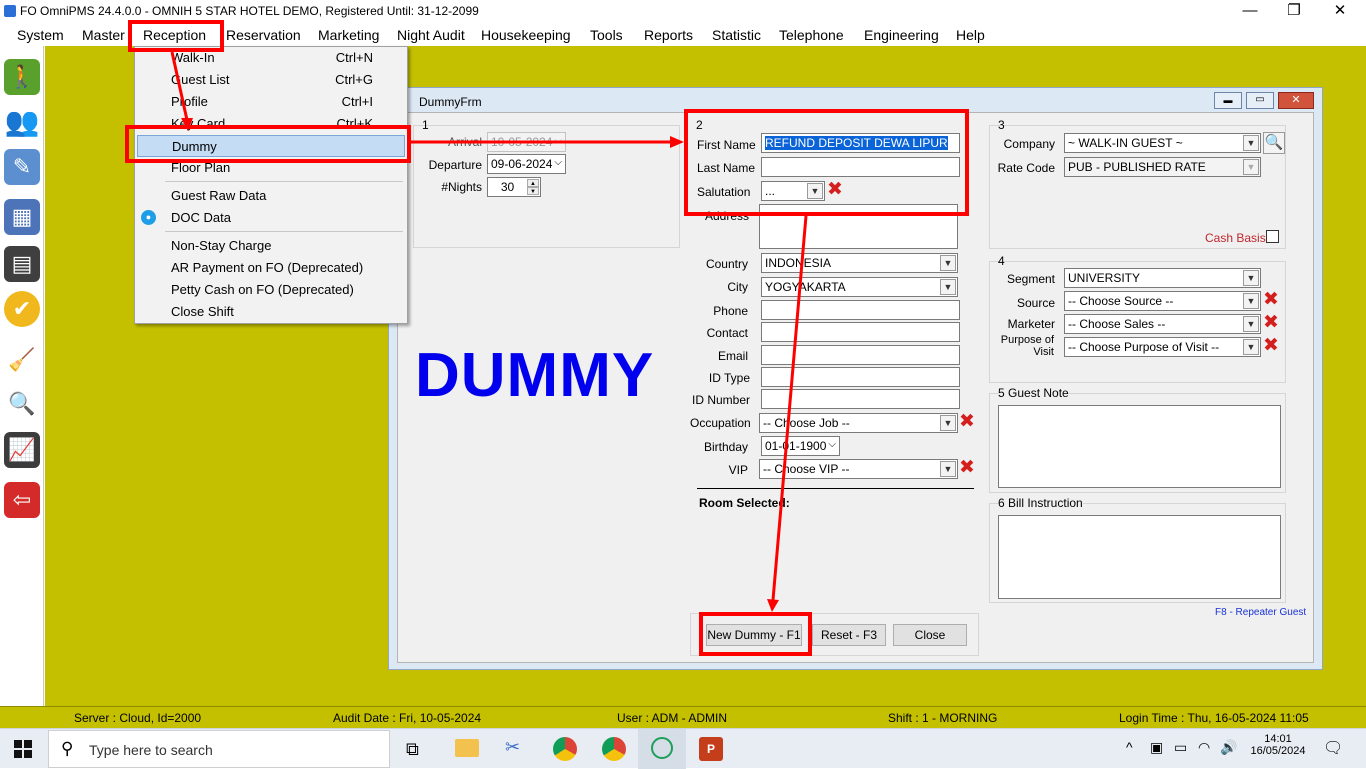  Describe the element at coordinates (614, 749) in the screenshot. I see `chrome-profile-icon` at that location.